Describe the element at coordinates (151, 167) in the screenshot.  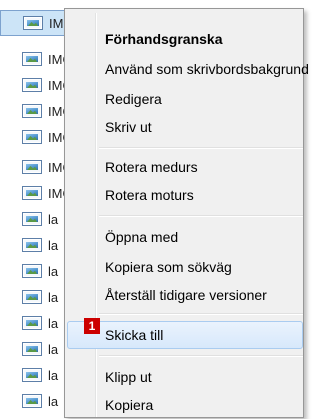
I see `menu-item-rotate-clockwise: Rotera medurs` at that location.